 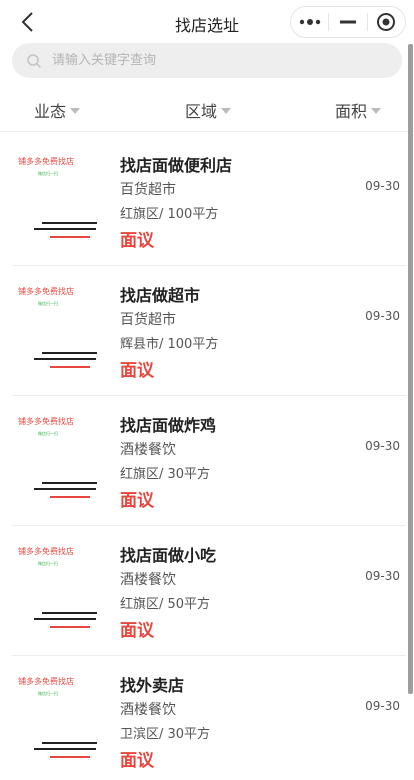 I want to click on navigation-bar: 找店选址, so click(x=207, y=22).